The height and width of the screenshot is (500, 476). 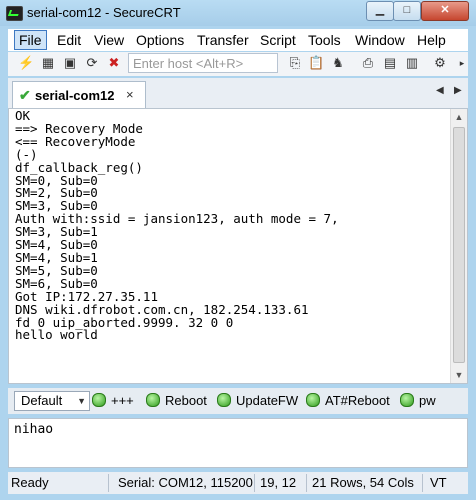 What do you see at coordinates (130, 94) in the screenshot?
I see `tab-close-icon: ×` at bounding box center [130, 94].